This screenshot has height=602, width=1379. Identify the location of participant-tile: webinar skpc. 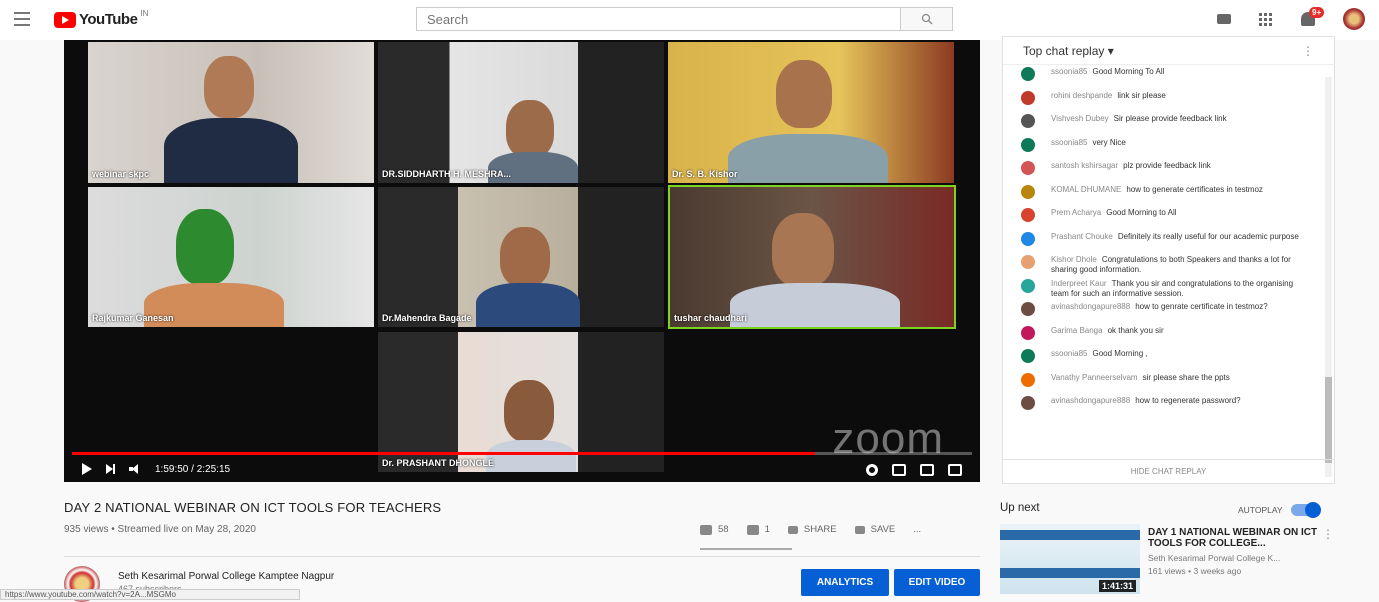
(231, 112).